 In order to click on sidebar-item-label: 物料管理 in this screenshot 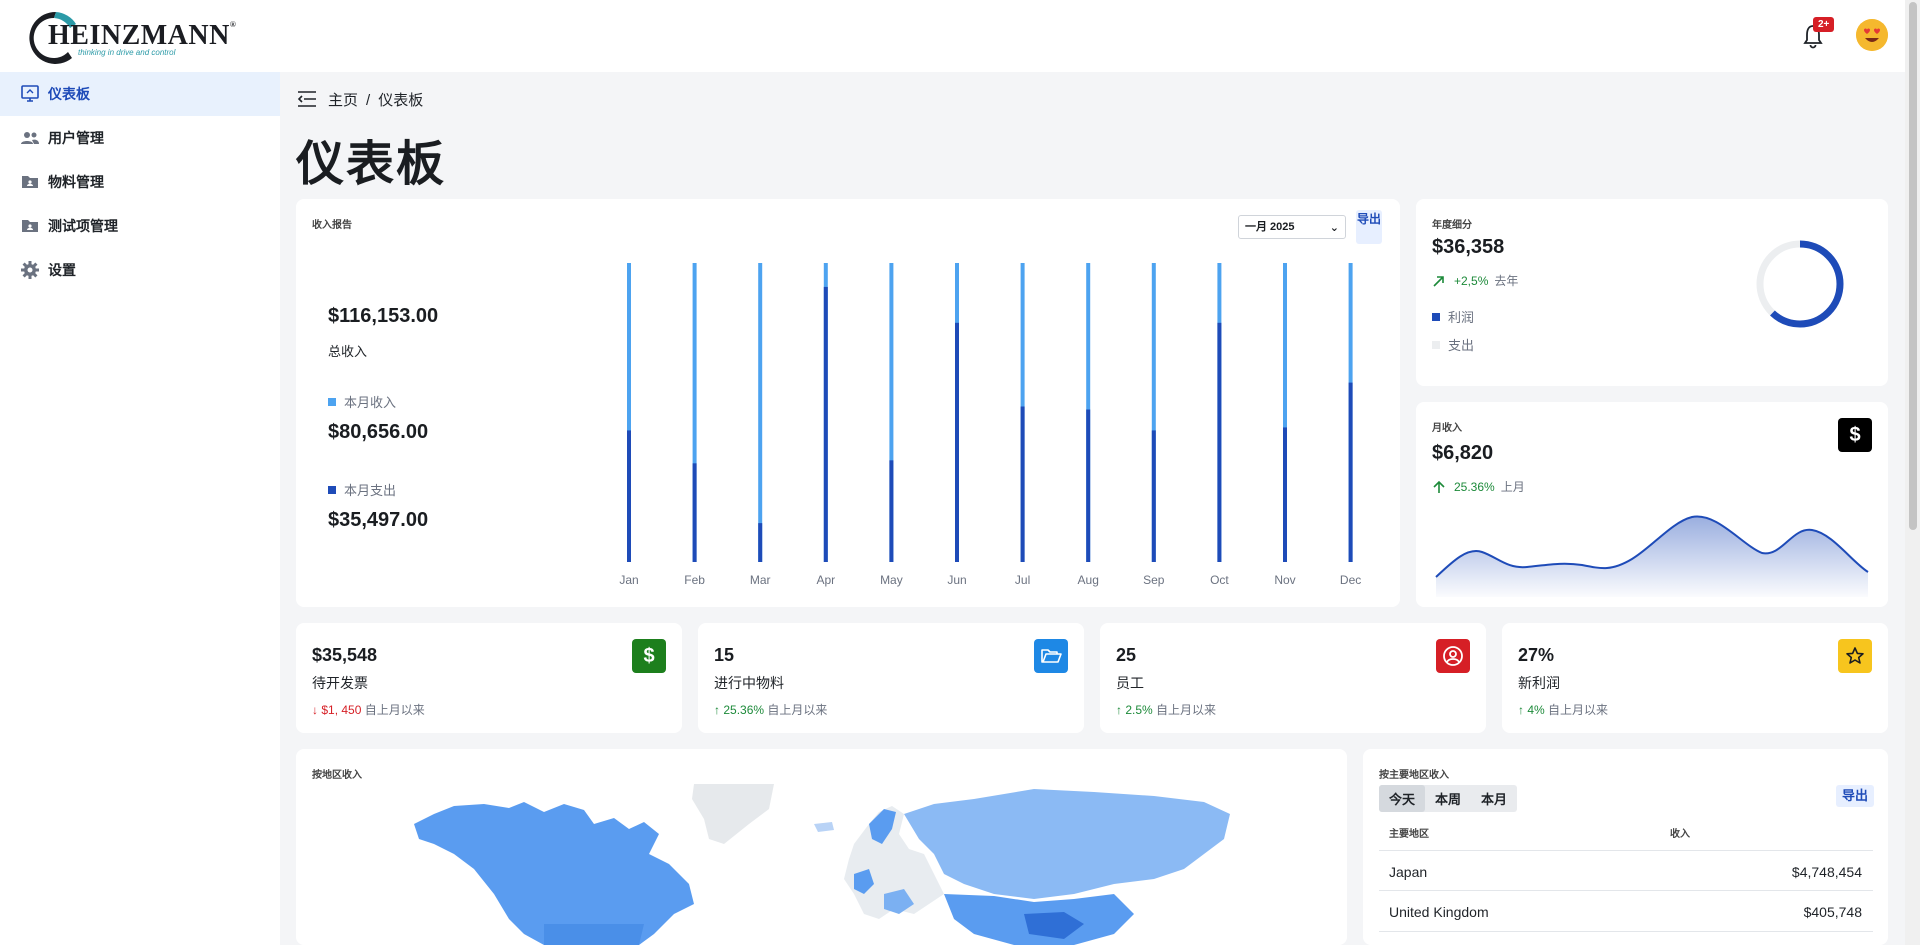, I will do `click(76, 182)`.